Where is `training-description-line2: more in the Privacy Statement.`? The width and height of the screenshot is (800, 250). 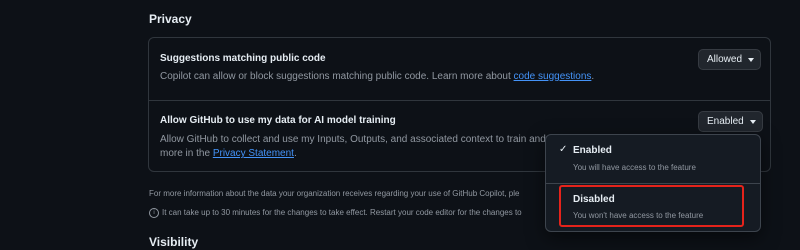 training-description-line2: more in the Privacy Statement. is located at coordinates (228, 154).